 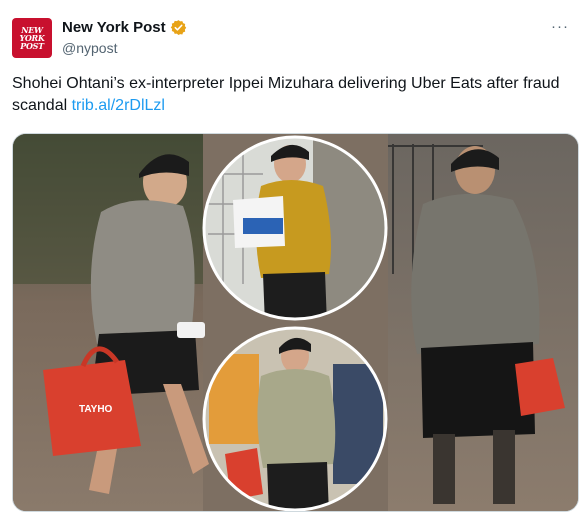 What do you see at coordinates (118, 105) in the screenshot?
I see `tweet-link: trib.al/2rDlLzl` at bounding box center [118, 105].